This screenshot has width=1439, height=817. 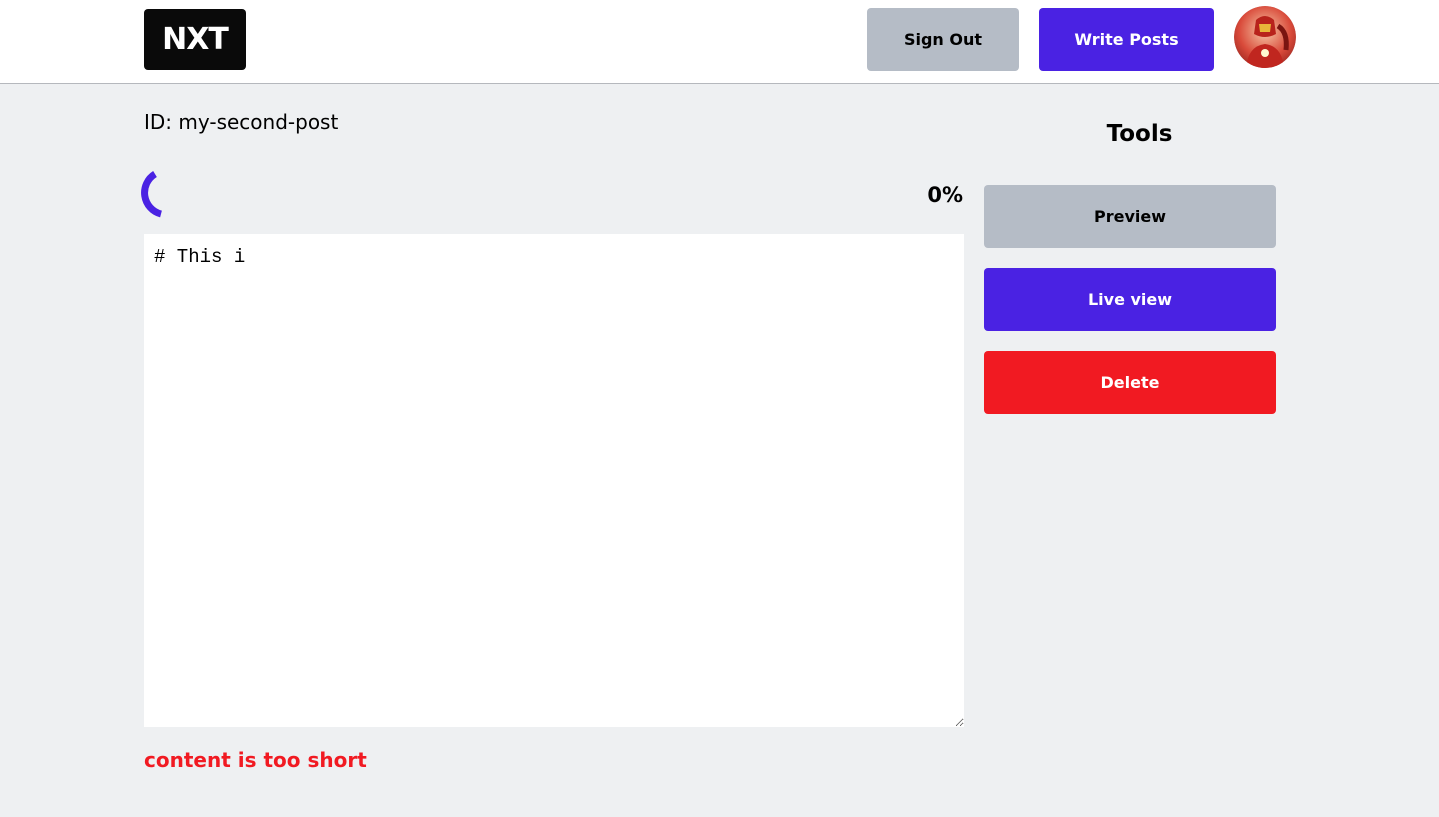 What do you see at coordinates (943, 39) in the screenshot?
I see `sign-out-button: Sign Out` at bounding box center [943, 39].